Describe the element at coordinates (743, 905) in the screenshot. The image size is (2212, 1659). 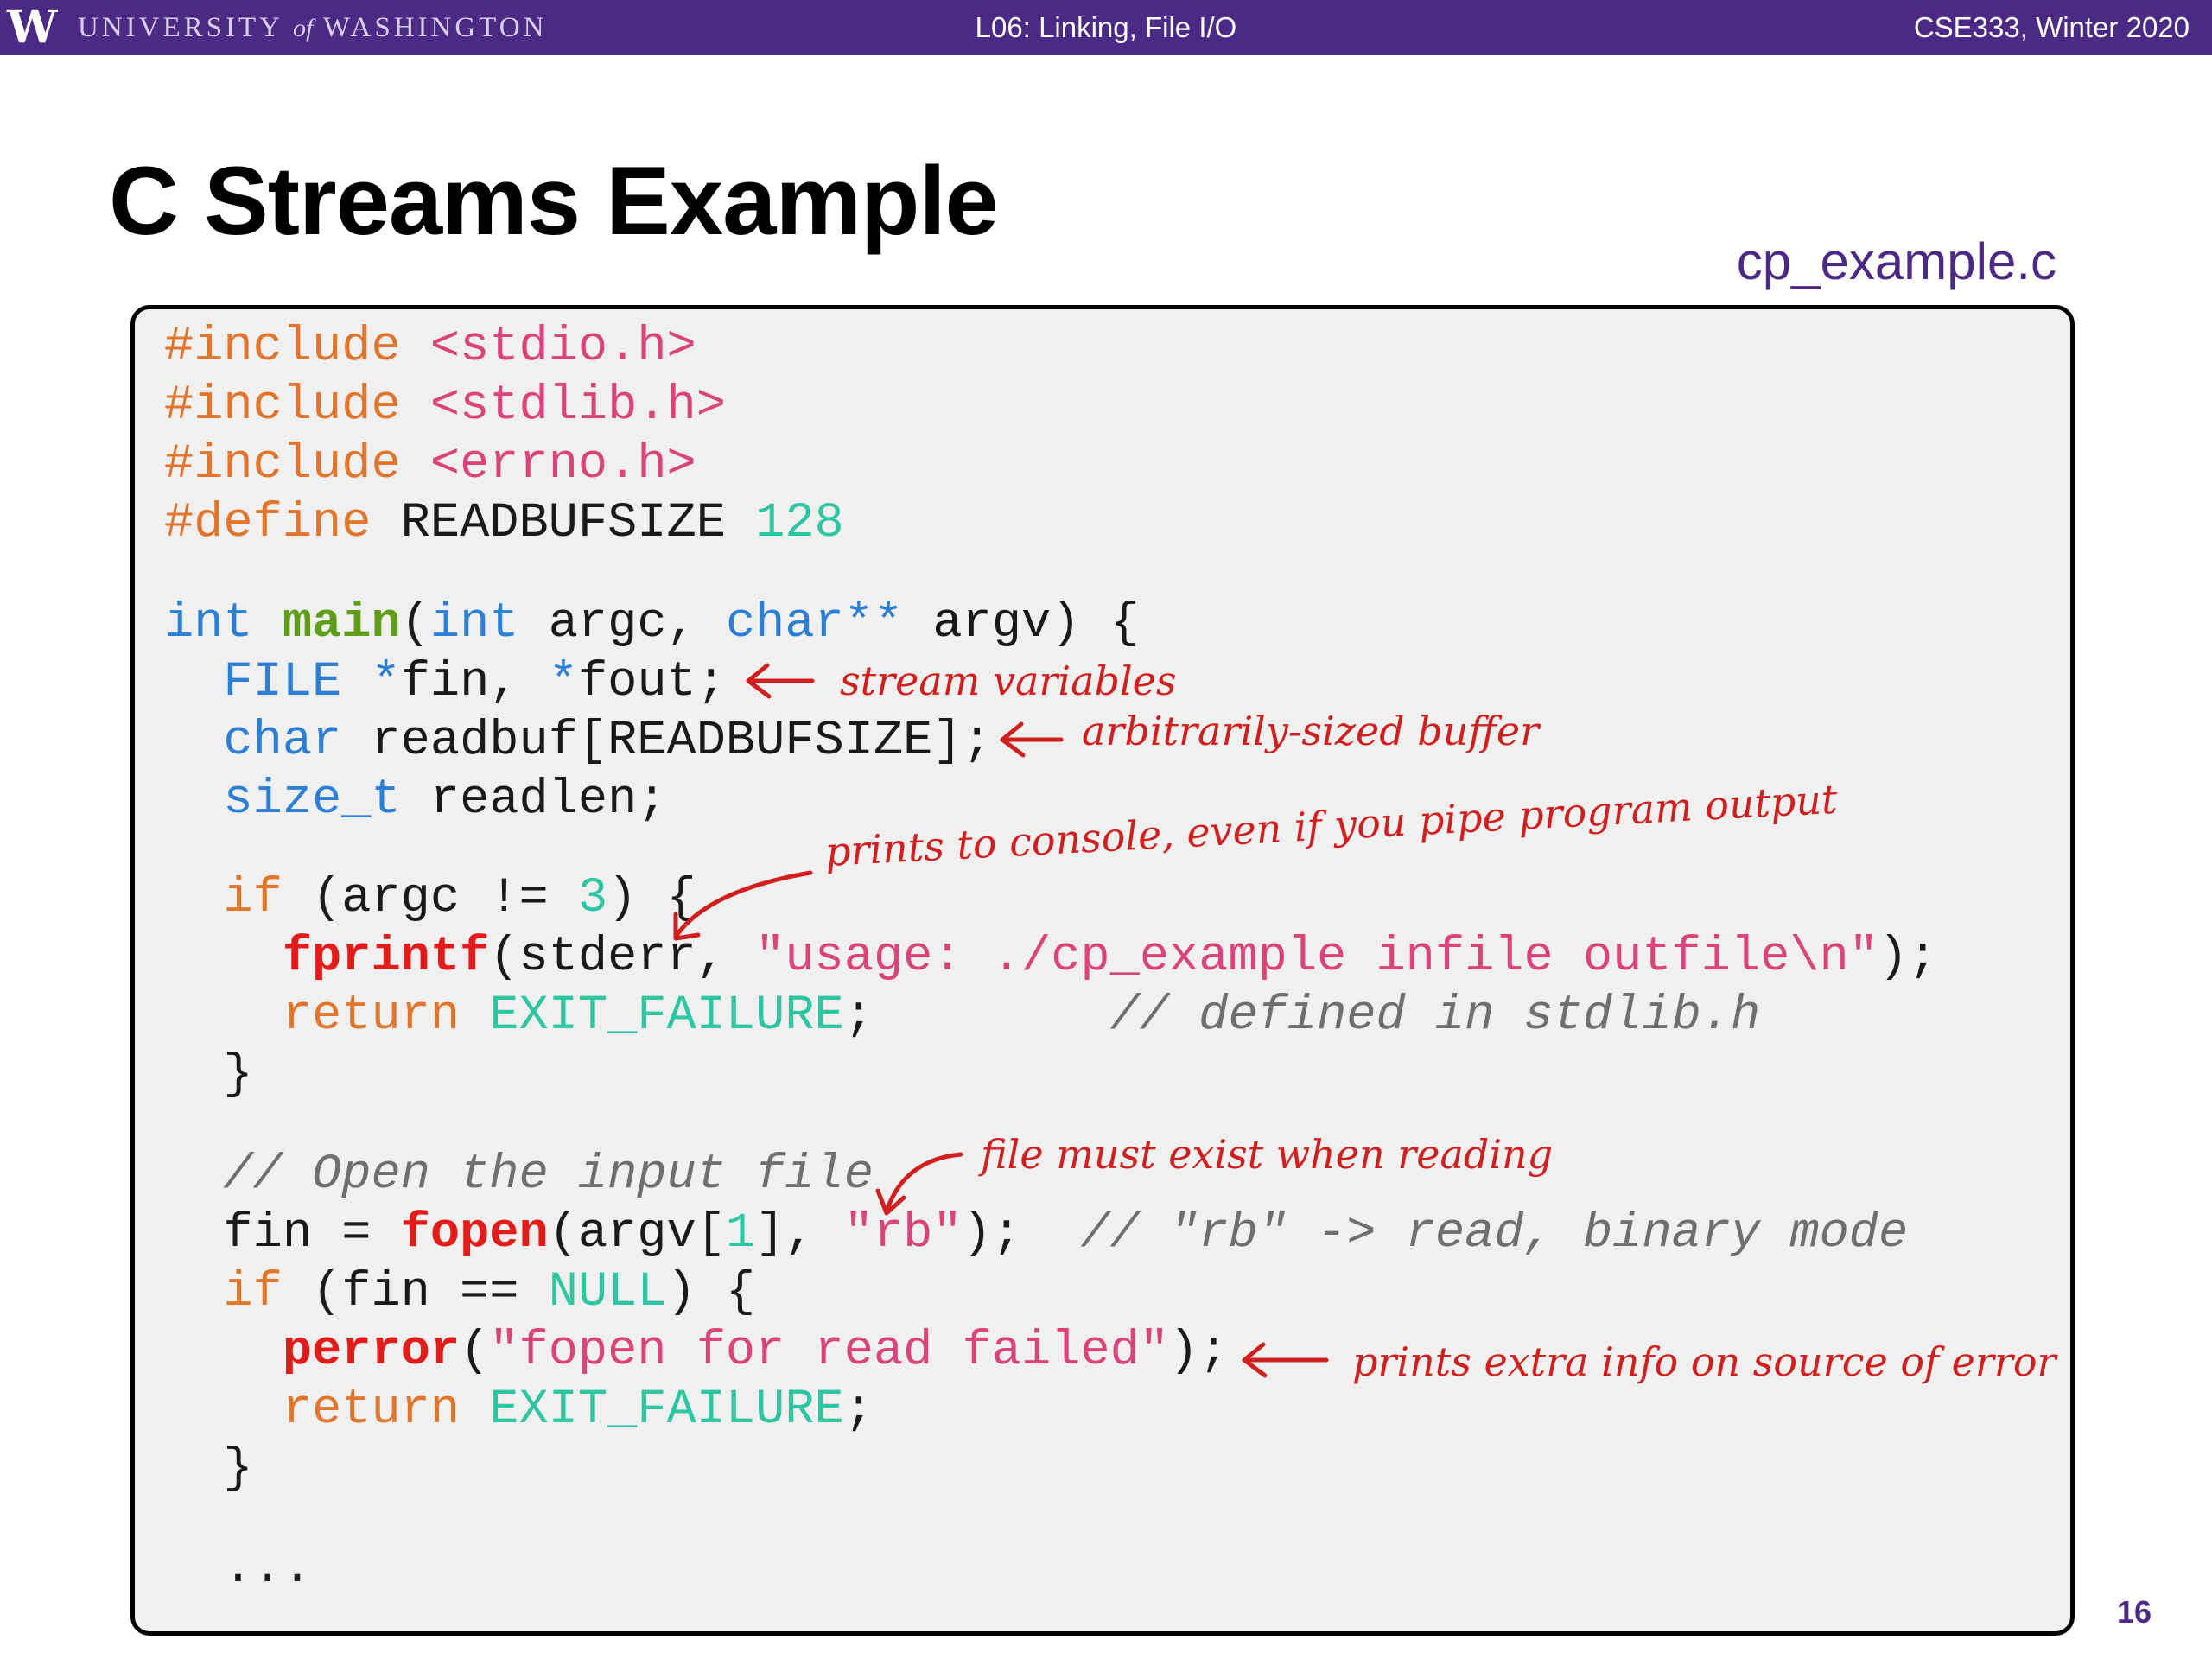
I see `arrow-console` at that location.